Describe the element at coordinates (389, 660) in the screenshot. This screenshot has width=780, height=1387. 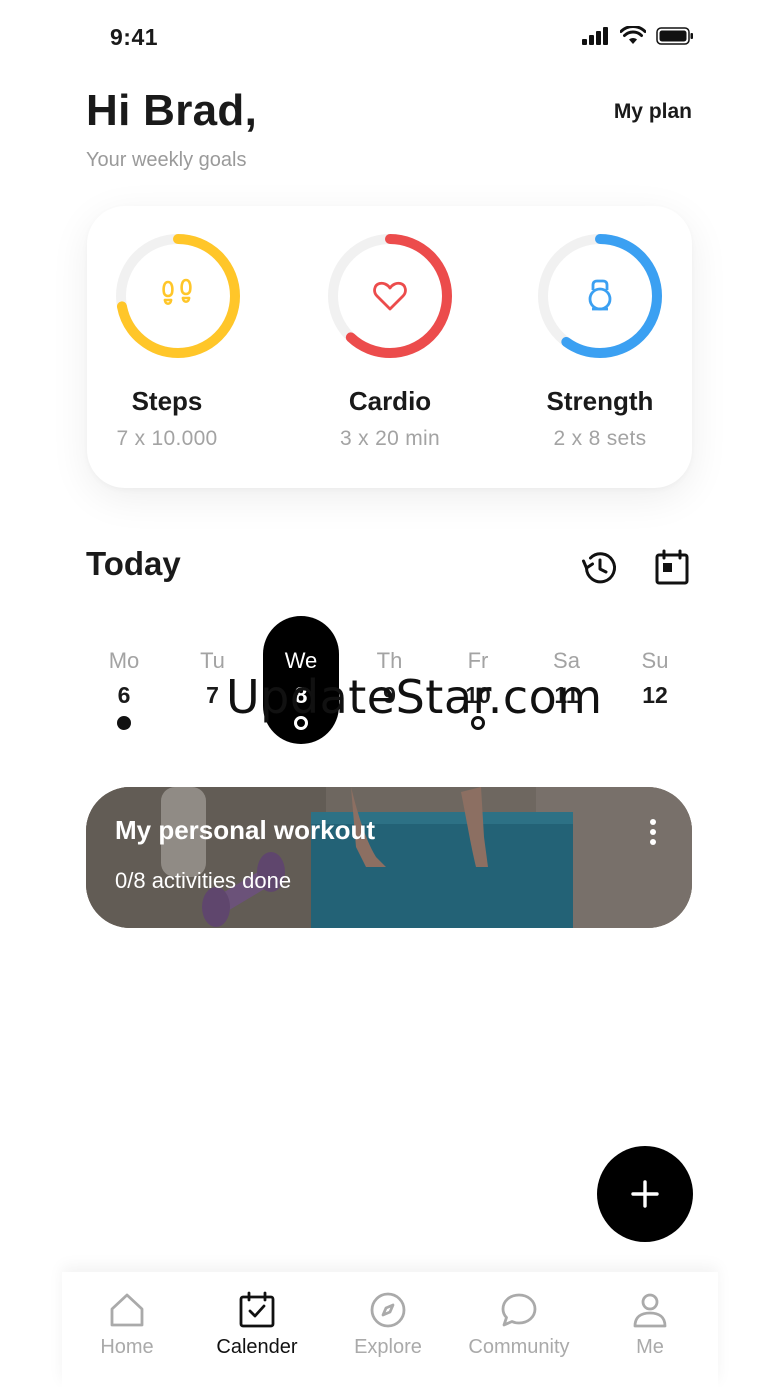
I see `day-name: Th` at that location.